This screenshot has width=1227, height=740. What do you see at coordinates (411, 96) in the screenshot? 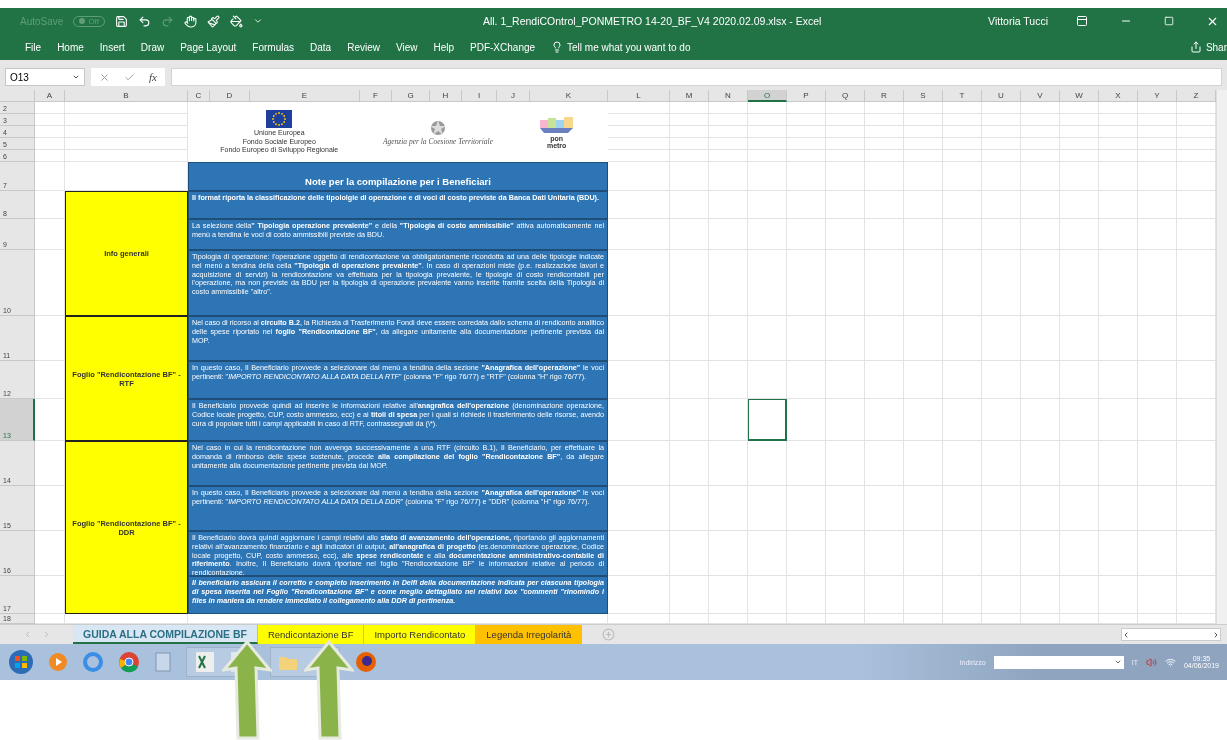
I see `column-header: G` at bounding box center [411, 96].